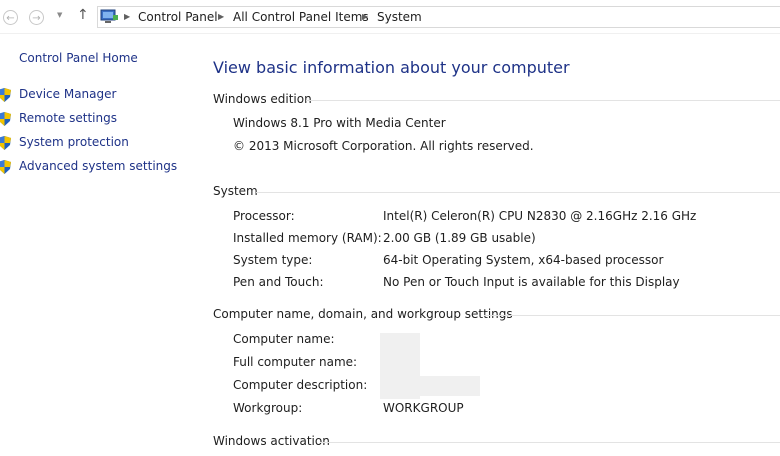 This screenshot has width=780, height=456. Describe the element at coordinates (98, 166) in the screenshot. I see `advanced-system-settings-label: Advanced system settings` at that location.